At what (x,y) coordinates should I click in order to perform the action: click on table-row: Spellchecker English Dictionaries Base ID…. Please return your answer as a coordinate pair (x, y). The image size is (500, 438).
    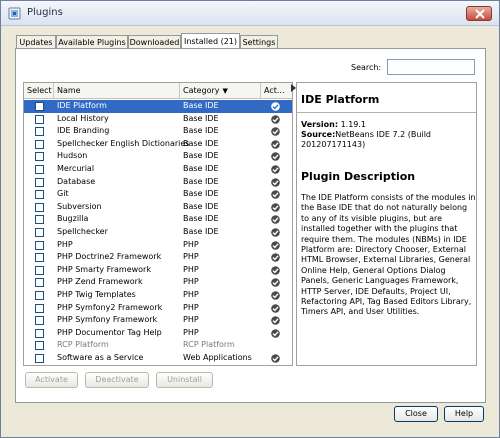
    Looking at the image, I should click on (158, 144).